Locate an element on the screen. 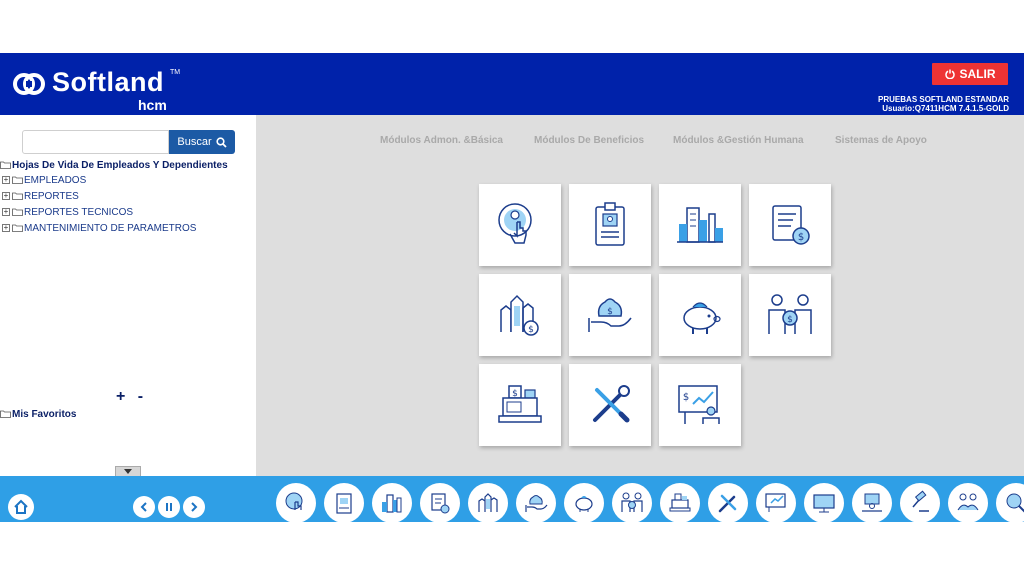 The image size is (1024, 576). tab-admon-basica: Módulos Admon. &Básica is located at coordinates (441, 140).